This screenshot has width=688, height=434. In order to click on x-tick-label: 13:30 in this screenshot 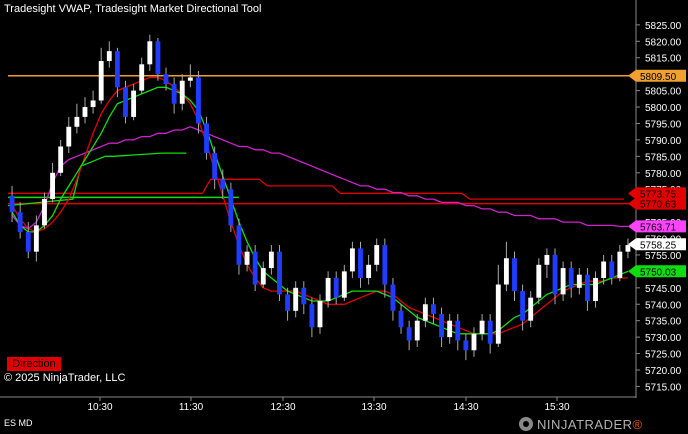, I will do `click(373, 407)`.